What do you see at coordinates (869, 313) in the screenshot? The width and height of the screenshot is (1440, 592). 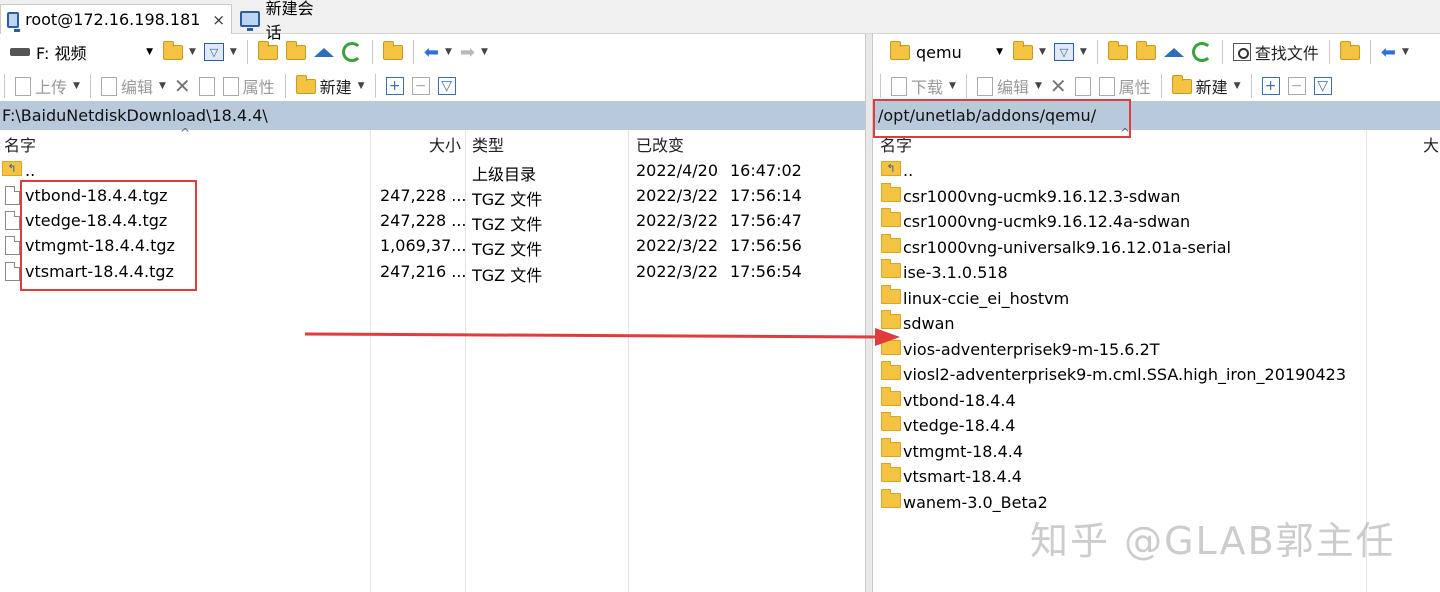 I see `panel-splitter` at bounding box center [869, 313].